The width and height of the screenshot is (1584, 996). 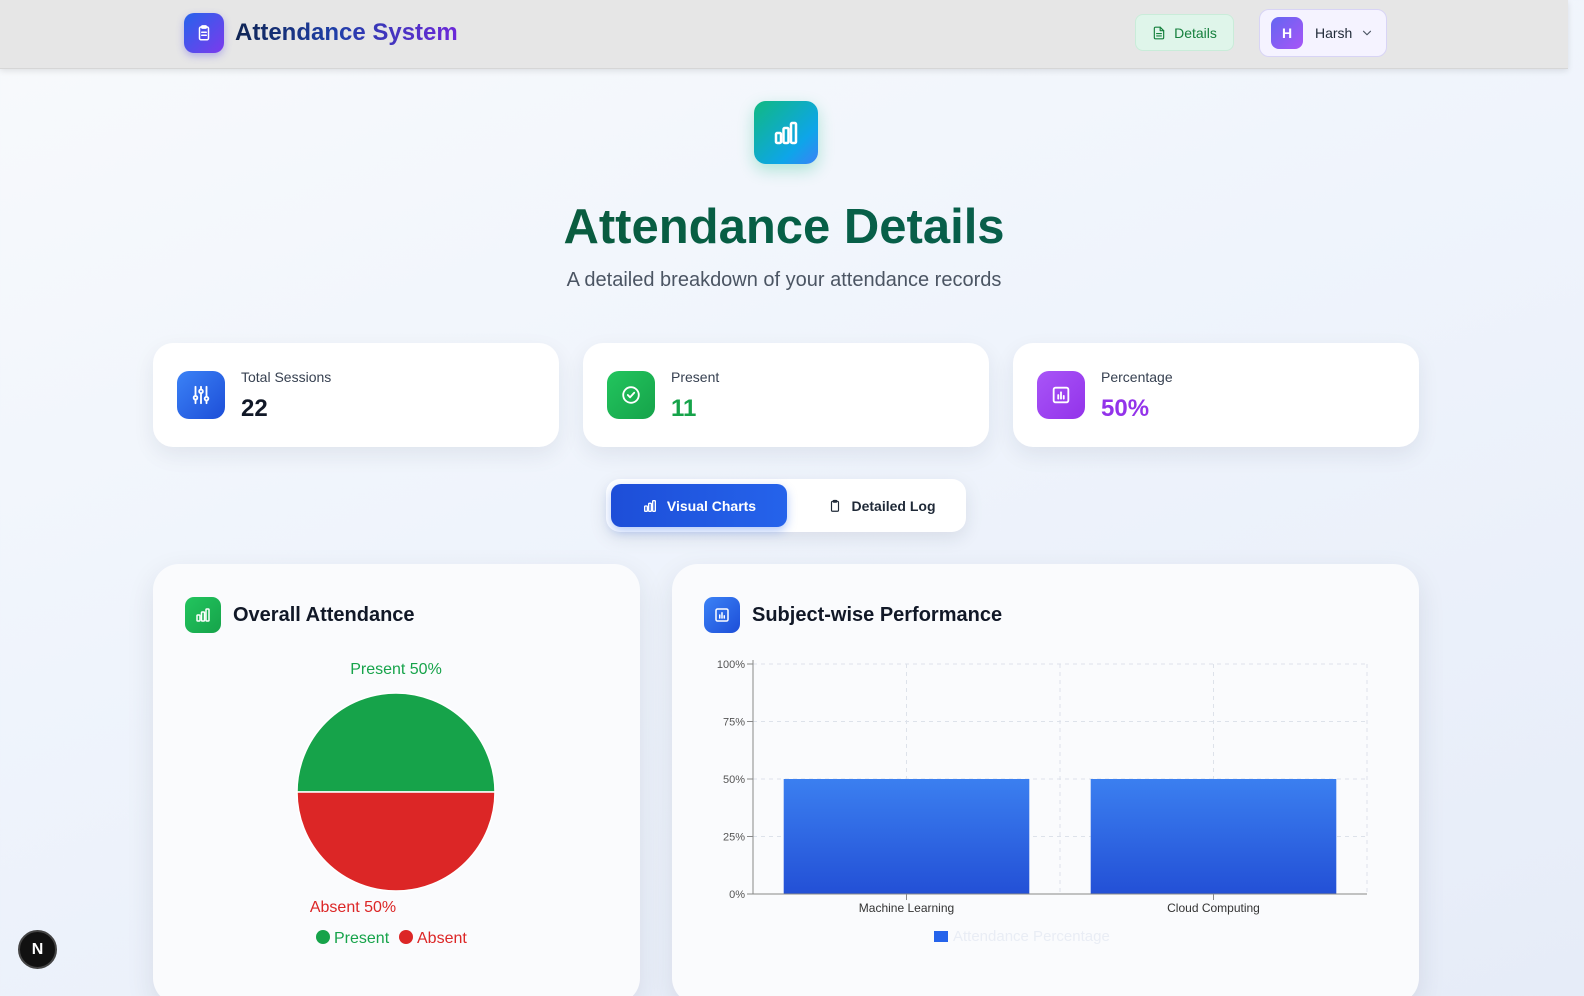 I want to click on y-tick-label: 25%, so click(x=734, y=838).